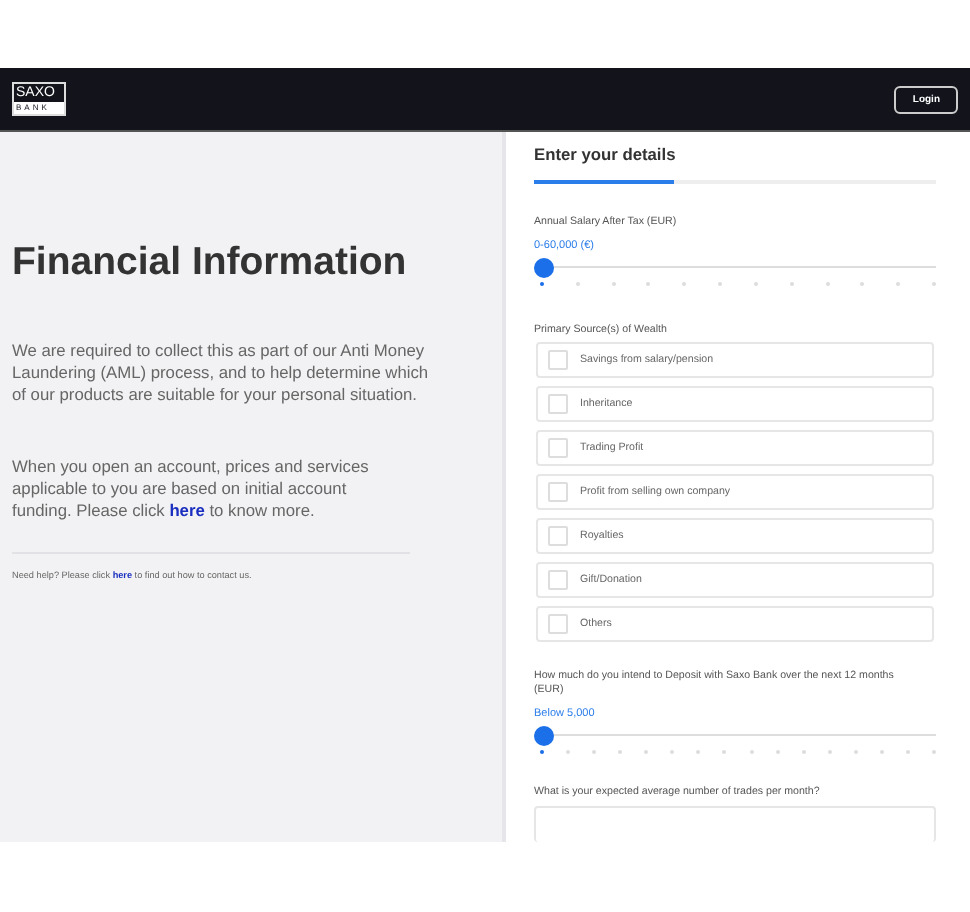 Image resolution: width=970 pixels, height=912 pixels. Describe the element at coordinates (735, 824) in the screenshot. I see `option-card` at that location.